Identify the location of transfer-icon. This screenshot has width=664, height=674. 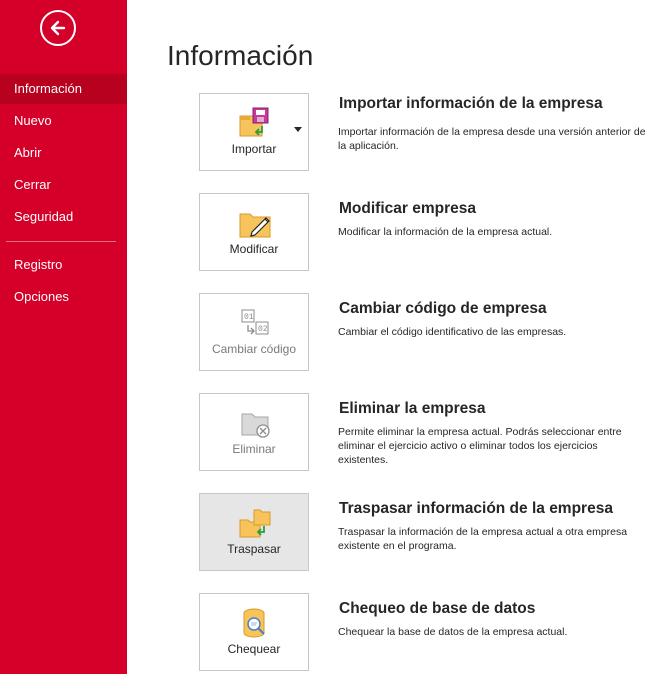
(255, 523).